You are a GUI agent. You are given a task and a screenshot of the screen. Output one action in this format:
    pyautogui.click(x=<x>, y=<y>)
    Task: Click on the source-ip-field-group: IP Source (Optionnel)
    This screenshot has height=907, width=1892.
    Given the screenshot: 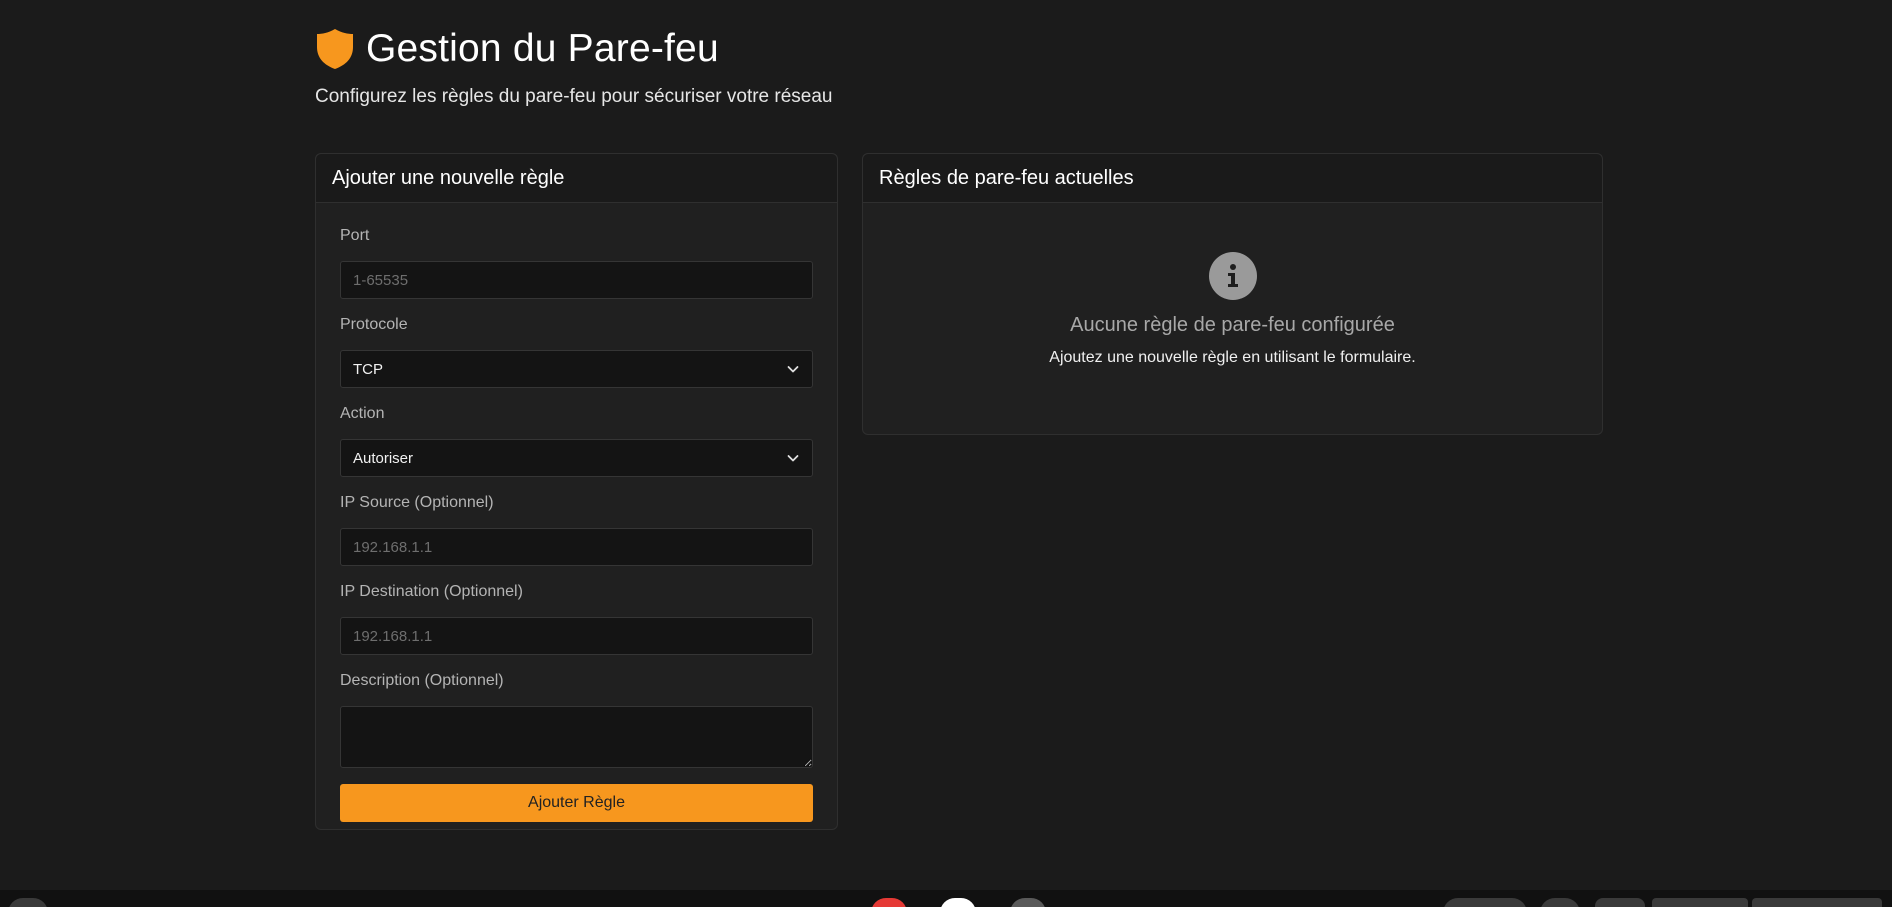 What is the action you would take?
    pyautogui.click(x=576, y=530)
    